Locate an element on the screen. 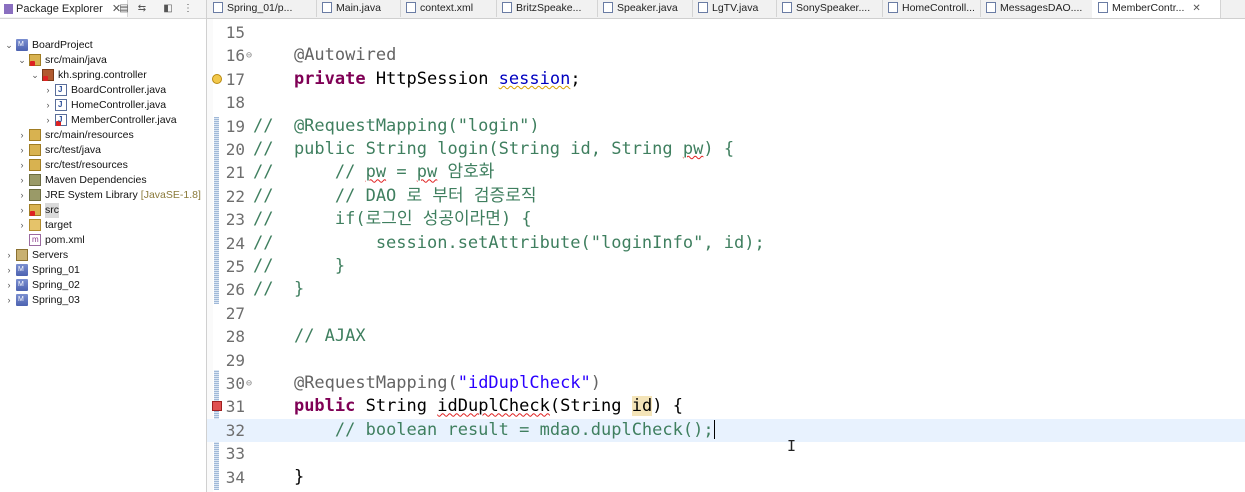 Image resolution: width=1245 pixels, height=492 pixels. editor-tab: context.xml is located at coordinates (448, 8).